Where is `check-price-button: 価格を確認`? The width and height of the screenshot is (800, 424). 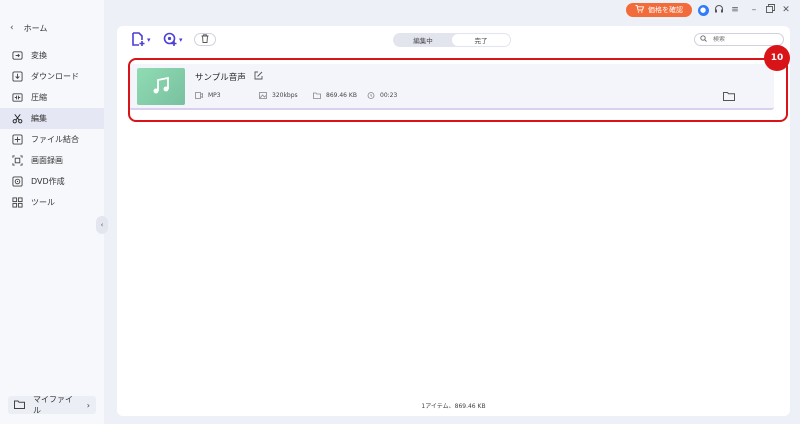
check-price-button: 価格を確認 is located at coordinates (659, 10).